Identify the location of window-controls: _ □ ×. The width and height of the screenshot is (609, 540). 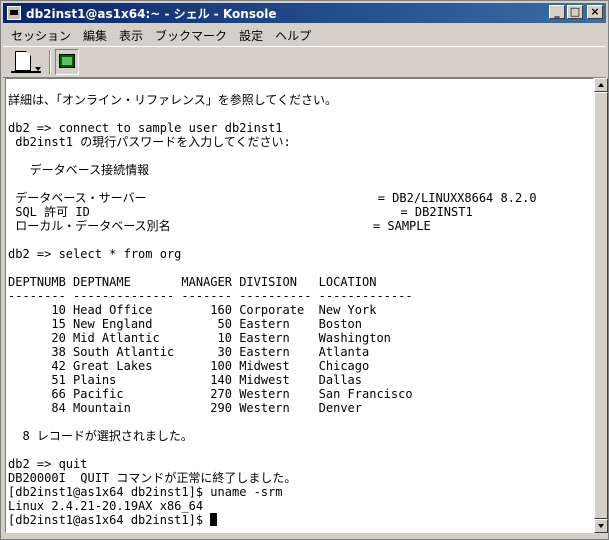
(576, 12).